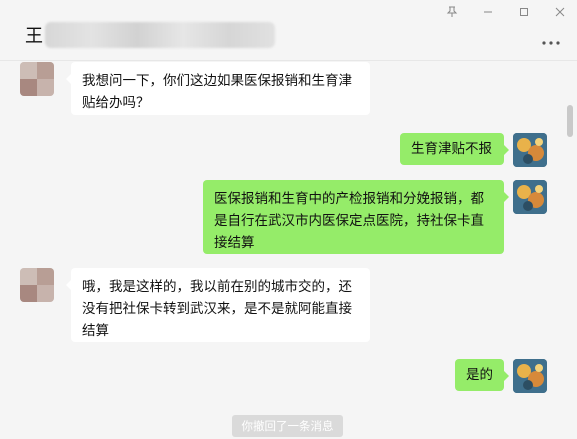 The height and width of the screenshot is (439, 577). What do you see at coordinates (452, 12) in the screenshot?
I see `pin-icon` at bounding box center [452, 12].